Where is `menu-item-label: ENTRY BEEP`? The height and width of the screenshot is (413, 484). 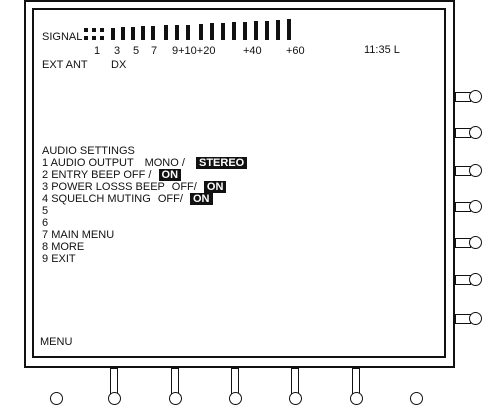 menu-item-label: ENTRY BEEP is located at coordinates (86, 175).